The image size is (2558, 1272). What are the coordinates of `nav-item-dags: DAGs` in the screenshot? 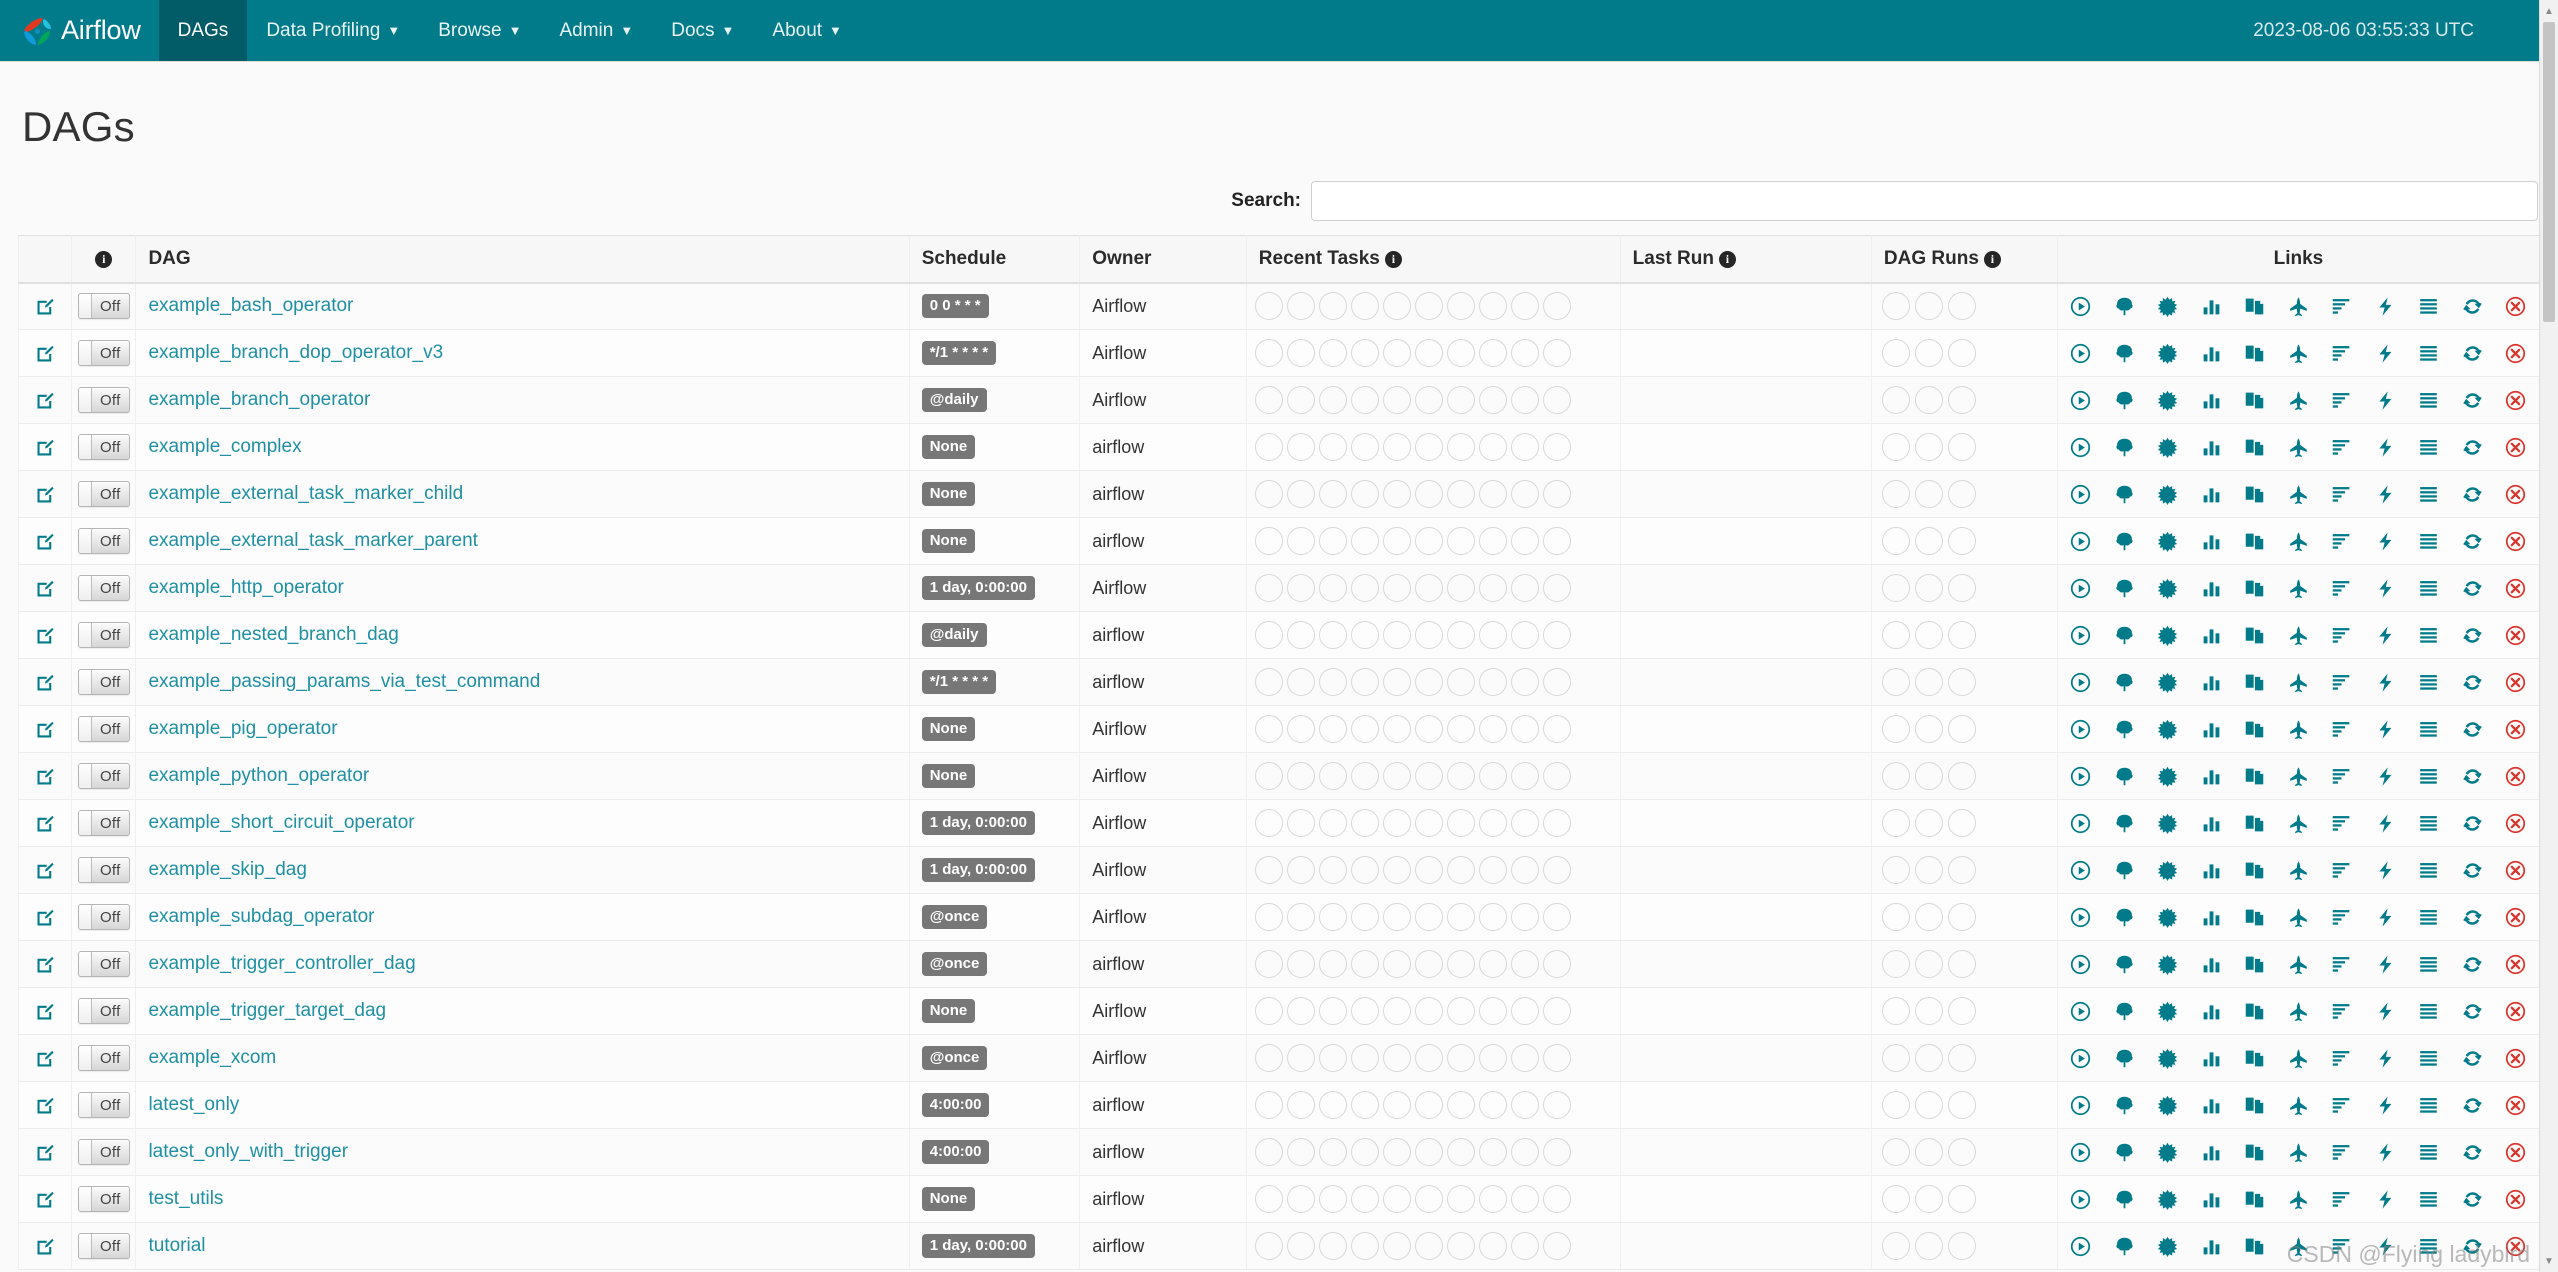 It's located at (203, 30).